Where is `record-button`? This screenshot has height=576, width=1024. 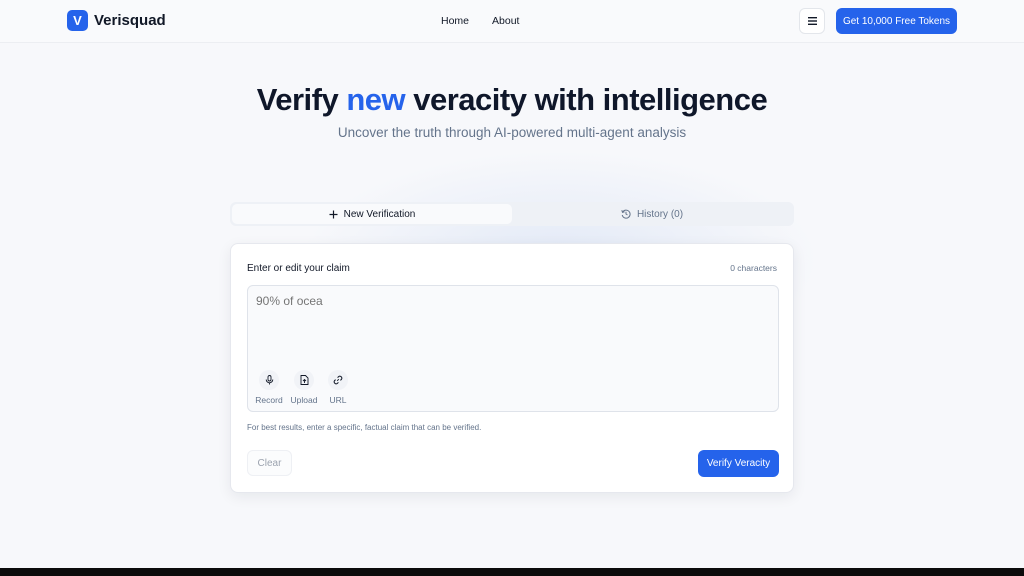
record-button is located at coordinates (269, 380).